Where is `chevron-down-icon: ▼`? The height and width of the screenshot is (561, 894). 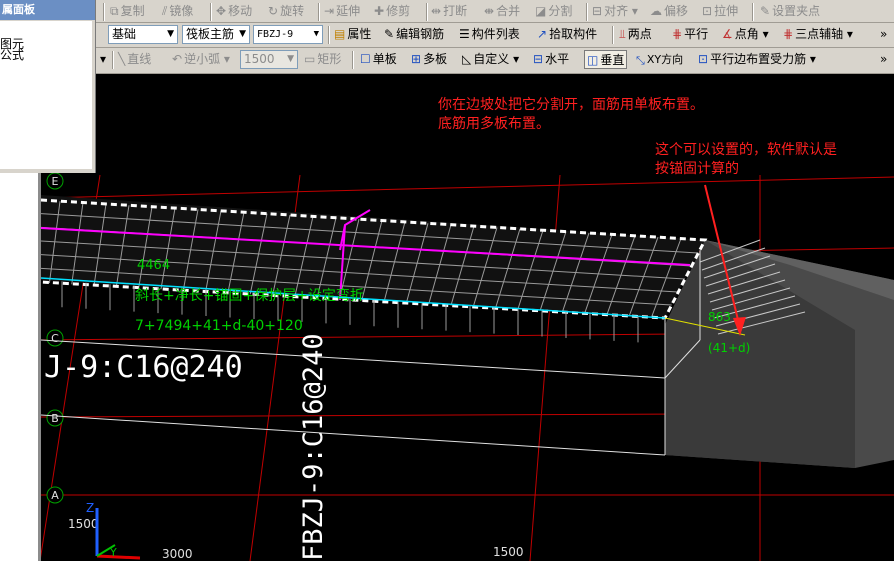 chevron-down-icon: ▼ is located at coordinates (242, 34).